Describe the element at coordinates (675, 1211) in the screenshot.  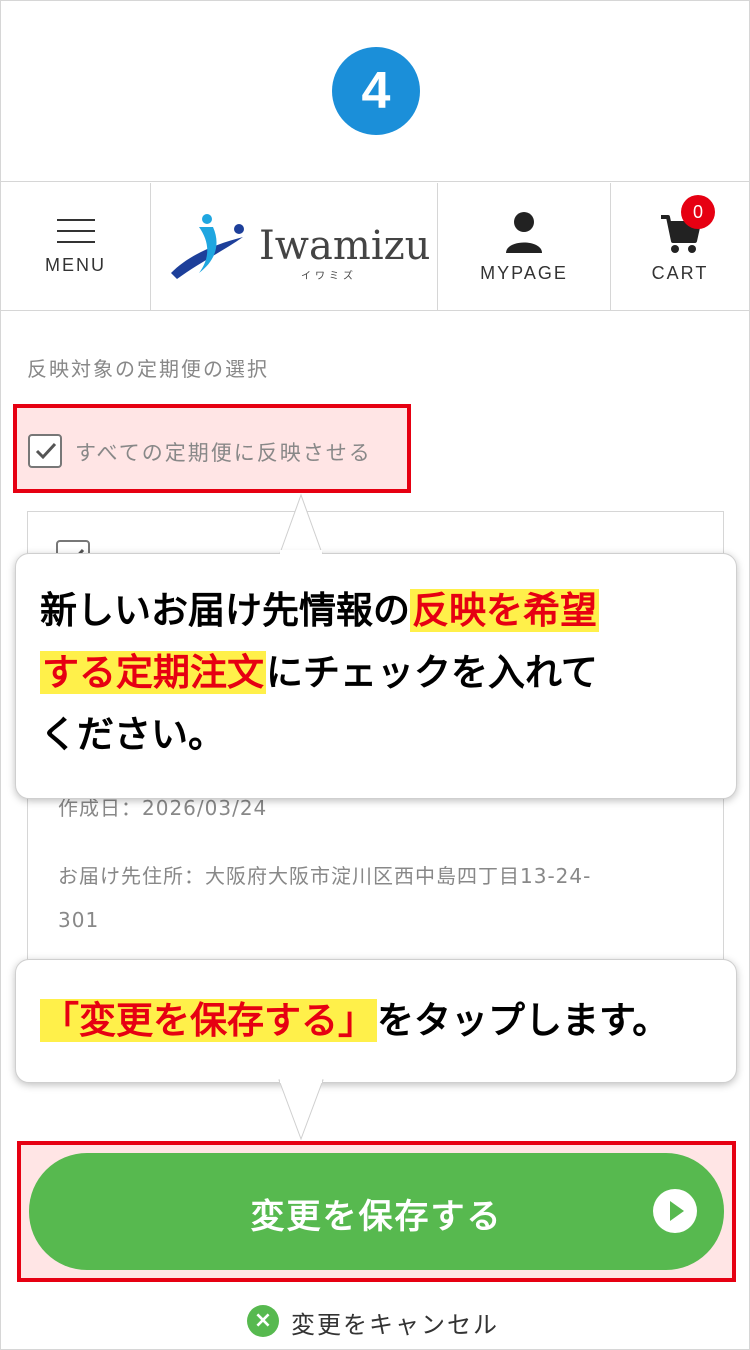
I see `play-arrow-icon` at that location.